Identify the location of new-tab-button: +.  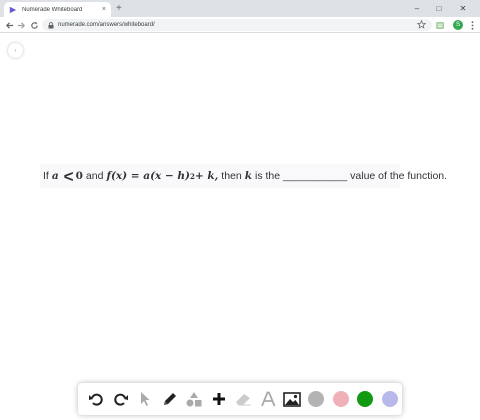
(119, 8).